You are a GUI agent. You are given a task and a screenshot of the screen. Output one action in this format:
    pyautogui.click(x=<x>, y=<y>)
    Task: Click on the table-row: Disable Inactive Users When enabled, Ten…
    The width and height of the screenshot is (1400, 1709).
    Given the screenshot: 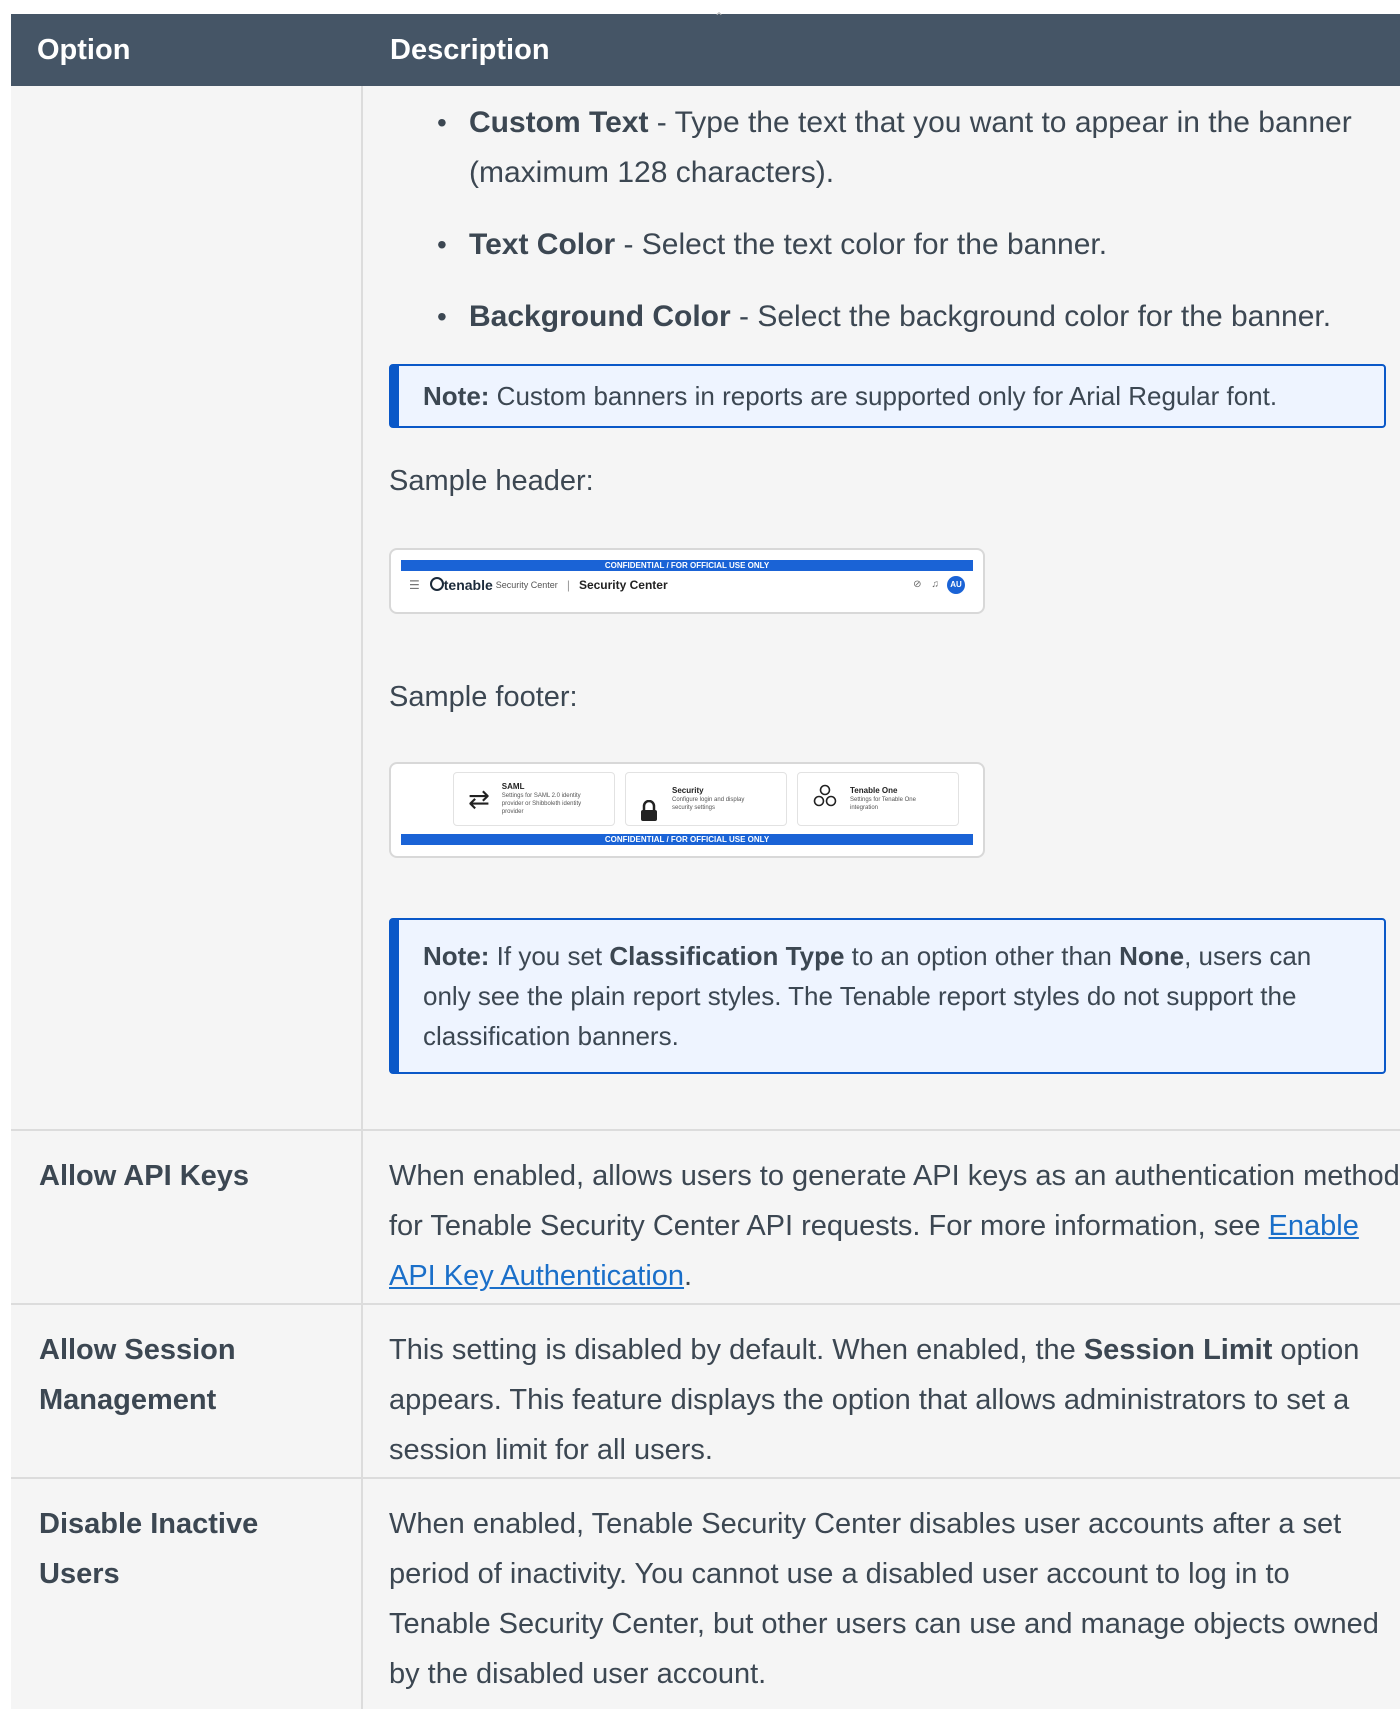 What is the action you would take?
    pyautogui.click(x=705, y=1594)
    